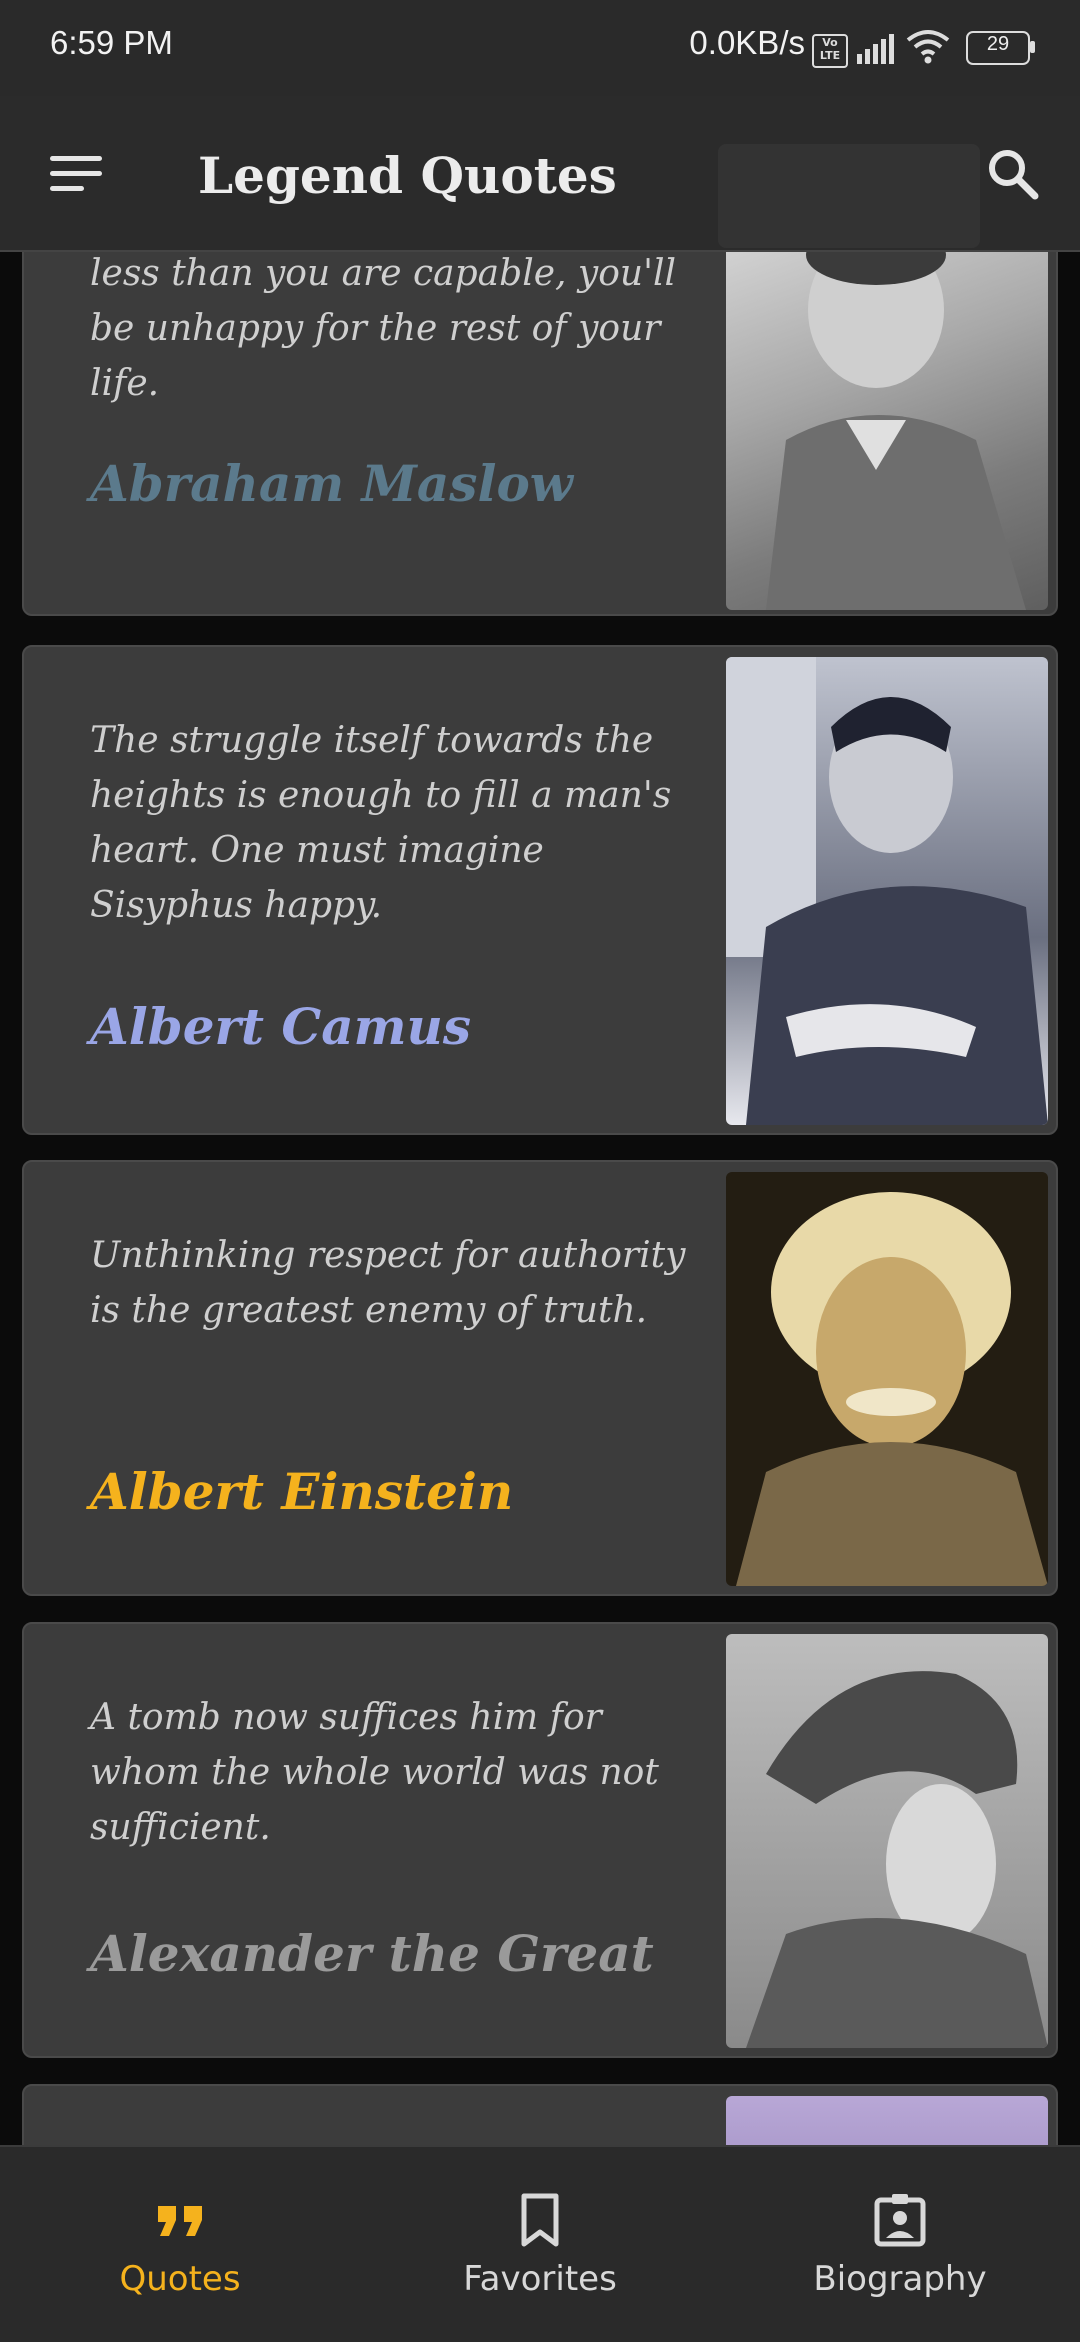 Image resolution: width=1080 pixels, height=2342 pixels. I want to click on battery-icon: 29, so click(1001, 48).